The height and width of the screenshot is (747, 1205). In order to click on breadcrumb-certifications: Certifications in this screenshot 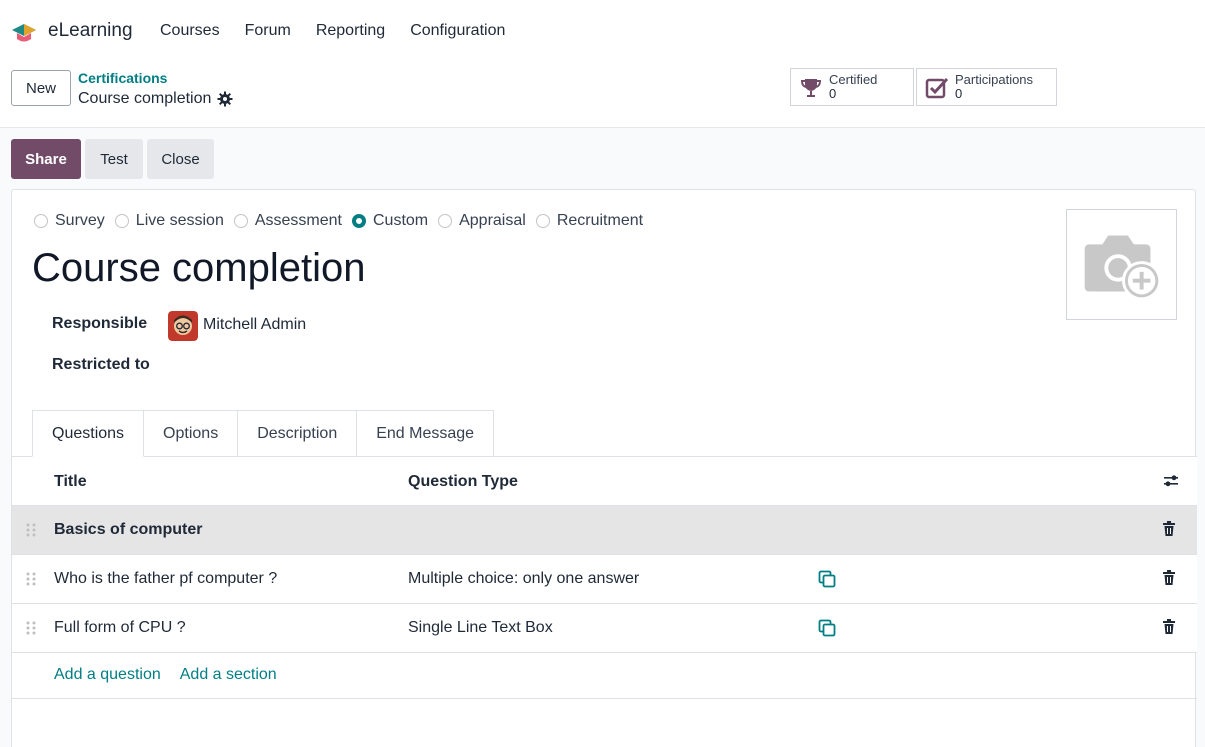, I will do `click(122, 78)`.